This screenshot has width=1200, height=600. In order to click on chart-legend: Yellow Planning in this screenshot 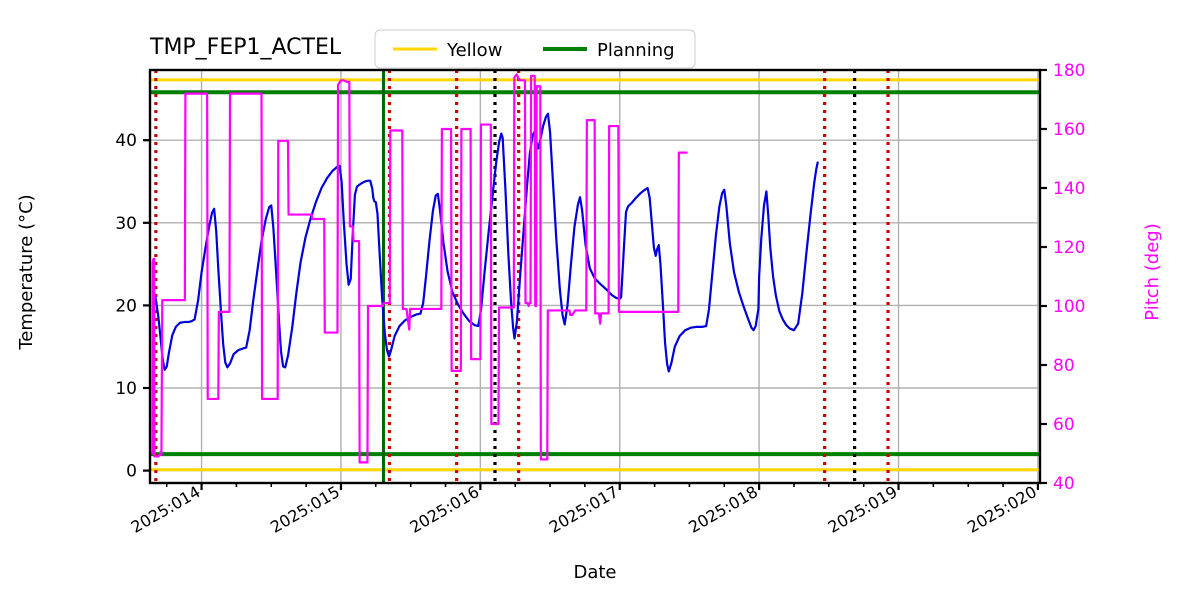, I will do `click(535, 49)`.